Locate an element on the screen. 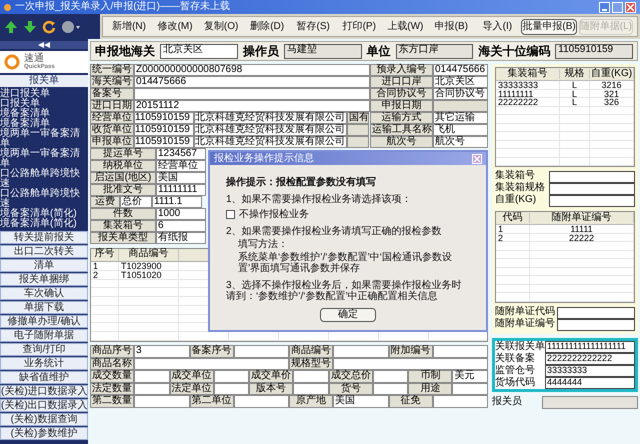  field-value: 1111.1 is located at coordinates (177, 202).